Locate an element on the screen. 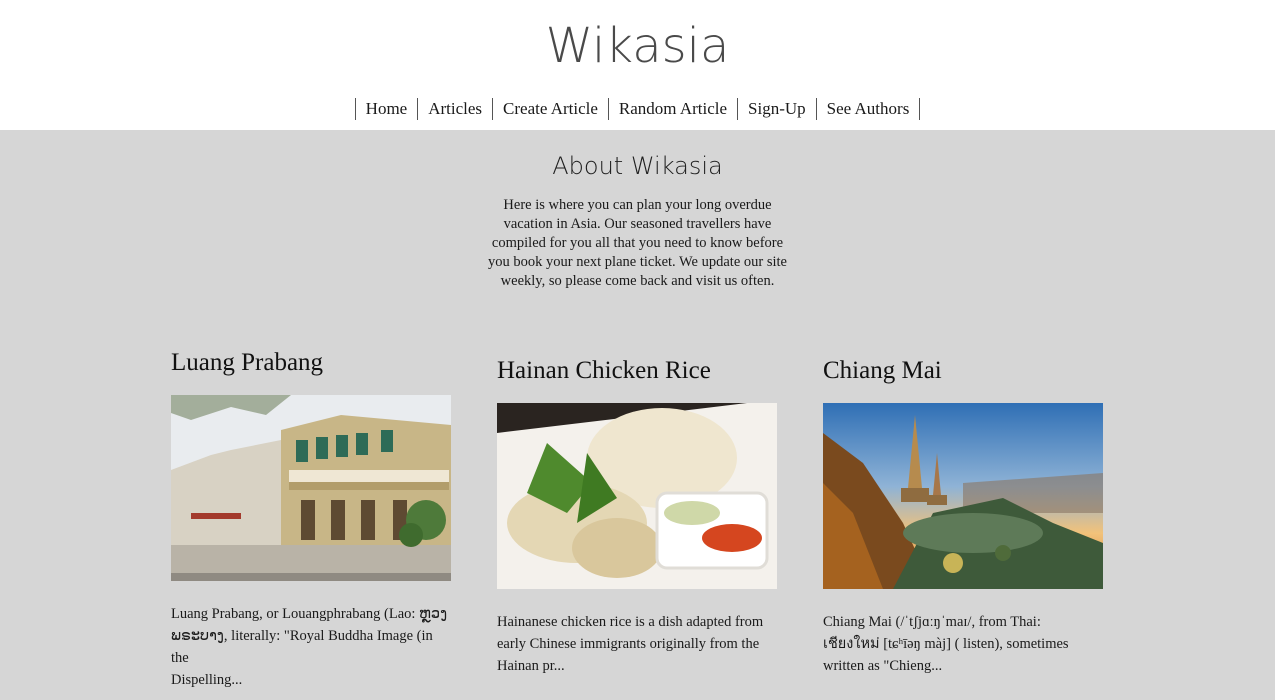 This screenshot has height=700, width=1275. nav-sign-up: Sign-Up is located at coordinates (776, 109).